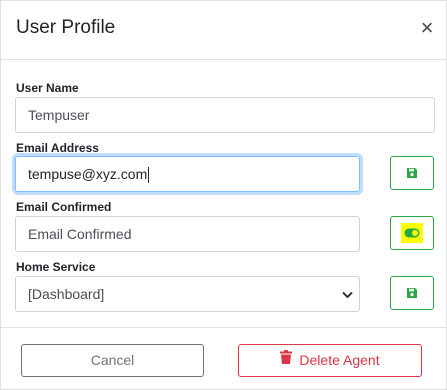 The width and height of the screenshot is (447, 390). I want to click on chevron-down-icon, so click(347, 294).